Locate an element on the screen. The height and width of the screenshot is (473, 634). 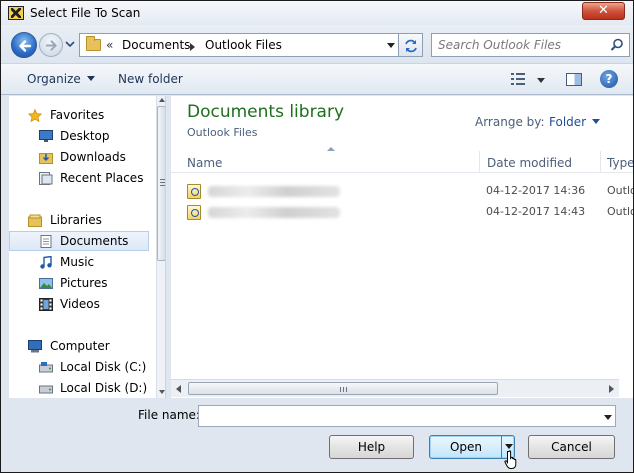
downloads-folder-icon is located at coordinates (46, 158).